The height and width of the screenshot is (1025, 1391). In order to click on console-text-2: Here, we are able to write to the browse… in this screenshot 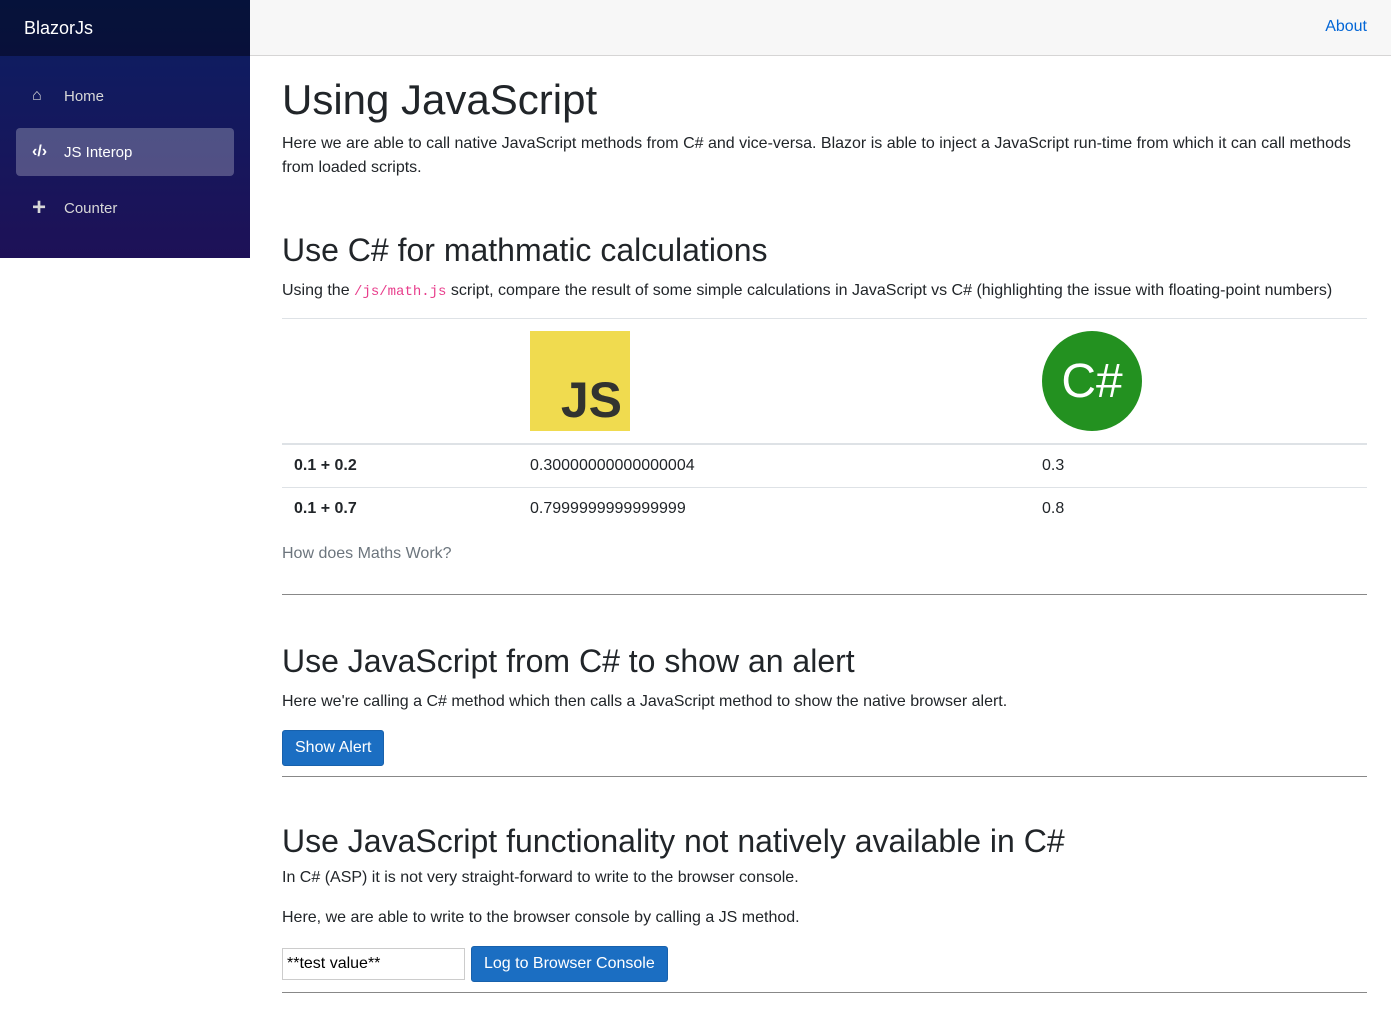, I will do `click(541, 917)`.